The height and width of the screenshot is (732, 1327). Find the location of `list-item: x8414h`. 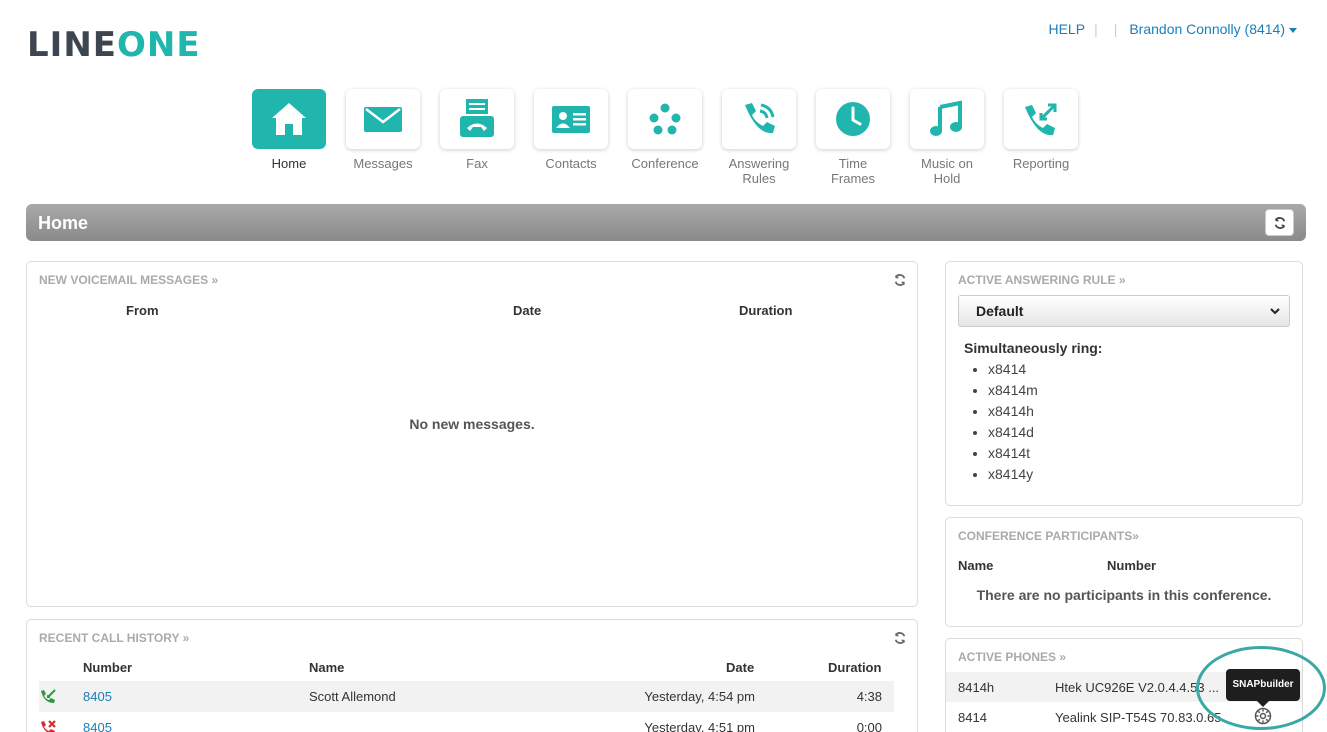

list-item: x8414h is located at coordinates (1013, 411).